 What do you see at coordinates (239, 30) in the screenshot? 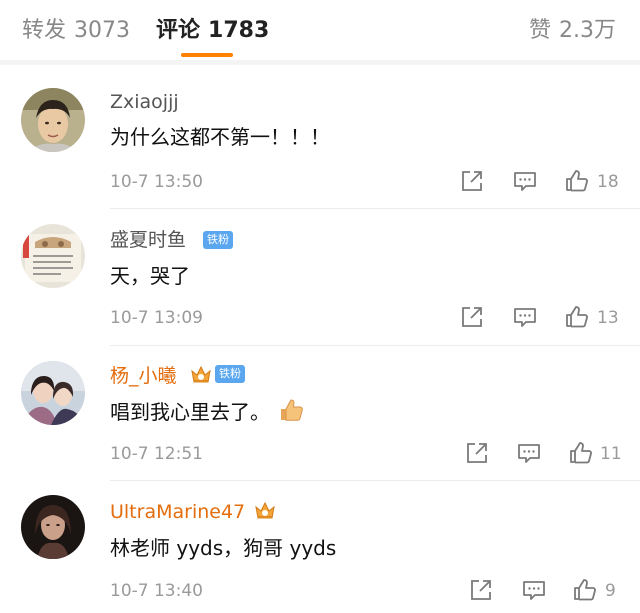
I see `tab-comment-count: 1783` at bounding box center [239, 30].